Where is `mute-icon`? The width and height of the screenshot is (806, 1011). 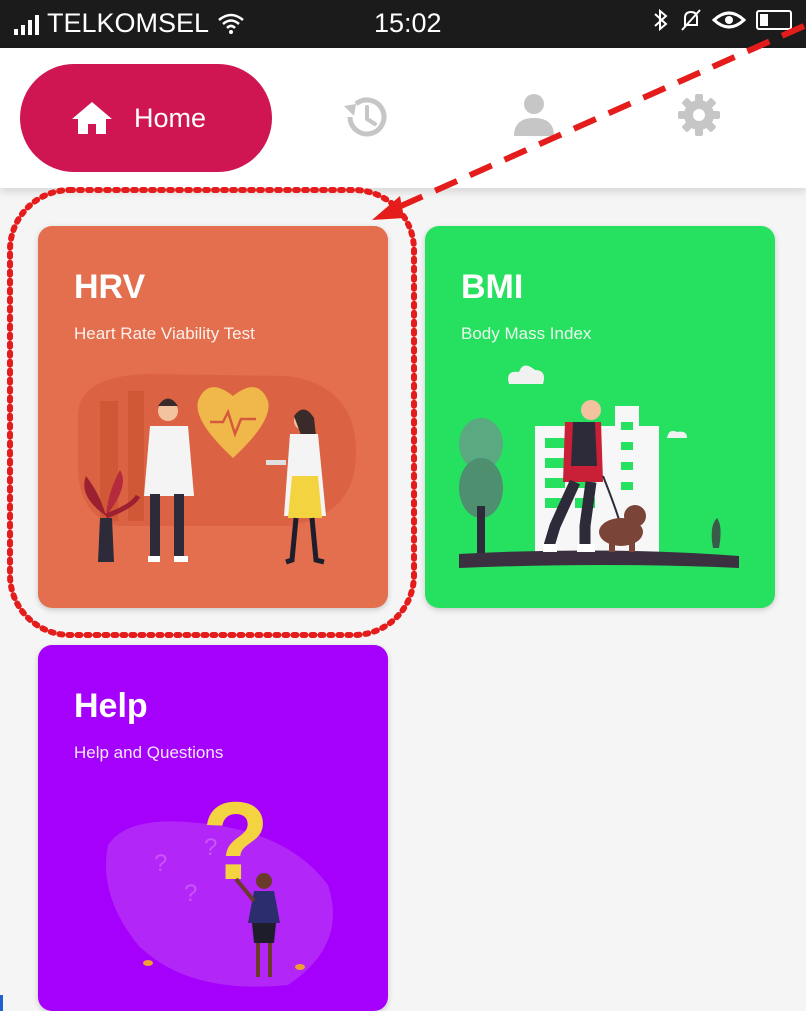
mute-icon is located at coordinates (691, 20).